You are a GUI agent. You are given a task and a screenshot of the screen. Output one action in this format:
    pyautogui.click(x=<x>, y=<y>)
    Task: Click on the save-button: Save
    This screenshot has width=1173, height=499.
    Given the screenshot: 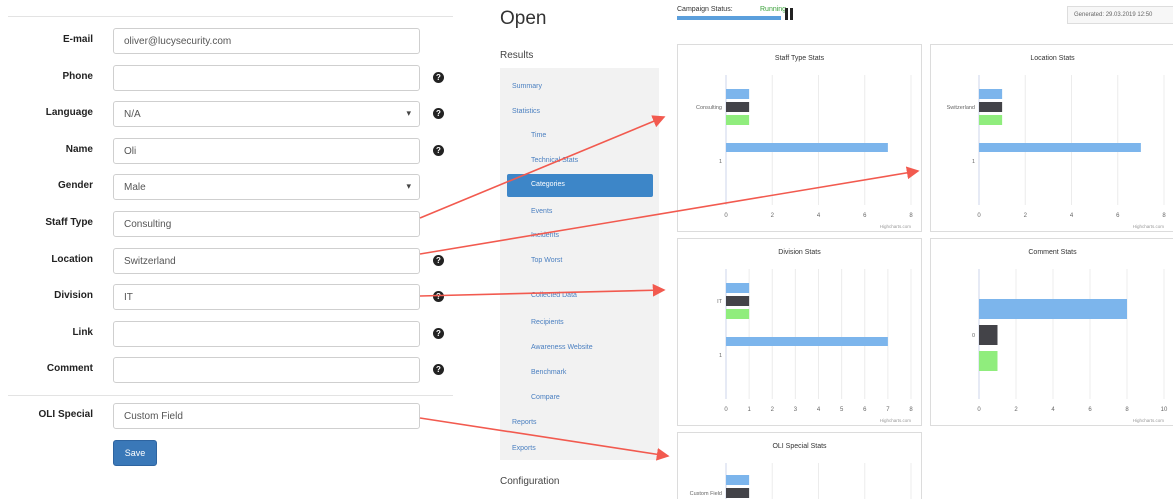 What is the action you would take?
    pyautogui.click(x=135, y=453)
    